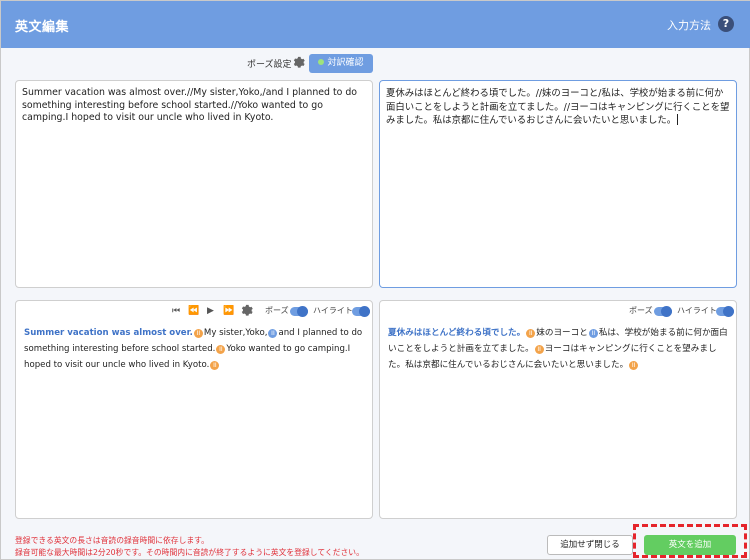  Describe the element at coordinates (321, 62) in the screenshot. I see `status-dot-icon` at that location.